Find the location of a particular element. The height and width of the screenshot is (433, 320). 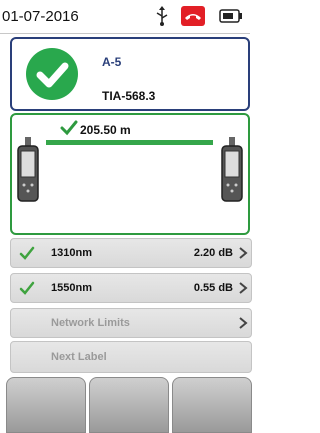

loss-value: 2.20 dB is located at coordinates (213, 253).